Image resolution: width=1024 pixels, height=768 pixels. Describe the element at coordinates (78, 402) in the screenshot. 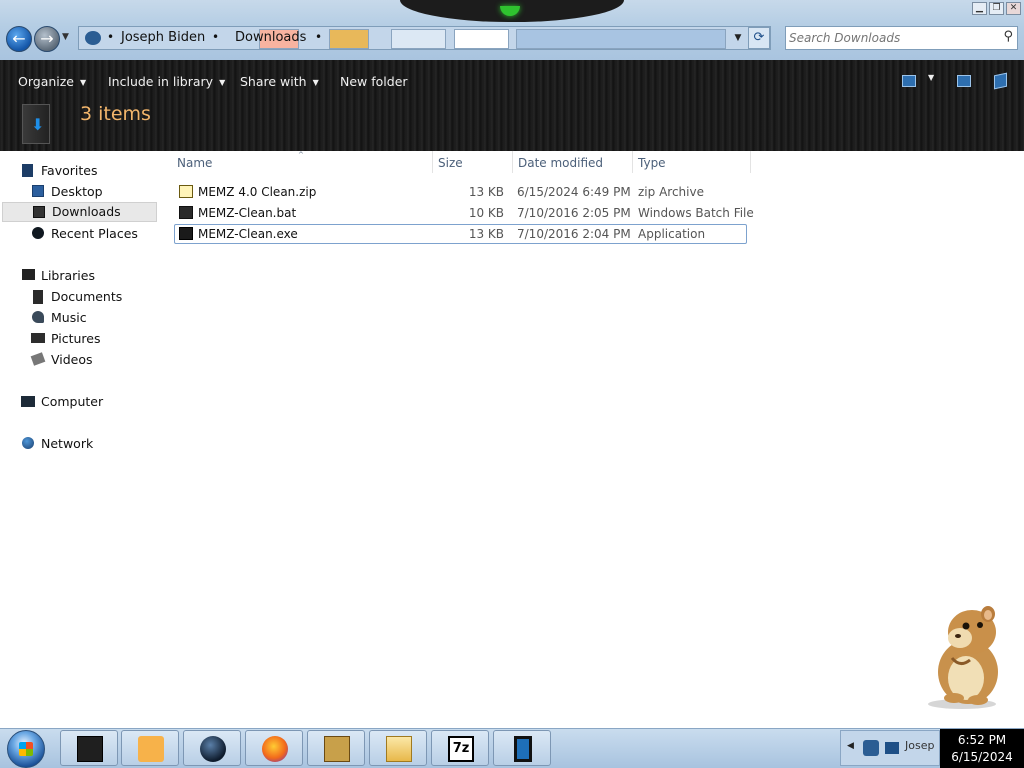

I see `nav-computer: Computer` at that location.